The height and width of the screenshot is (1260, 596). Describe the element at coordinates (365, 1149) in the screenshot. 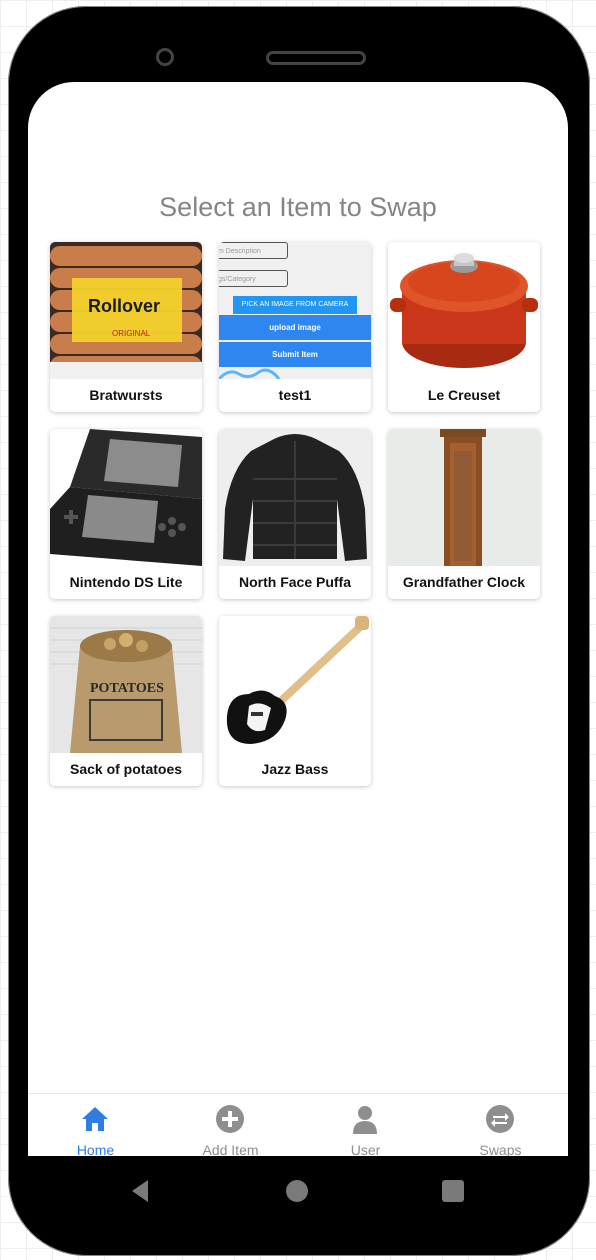

I see `tab-label: User` at that location.